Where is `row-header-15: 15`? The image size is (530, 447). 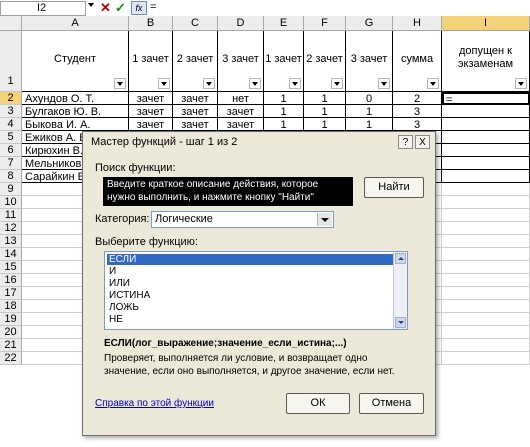 row-header-15: 15 is located at coordinates (11, 267).